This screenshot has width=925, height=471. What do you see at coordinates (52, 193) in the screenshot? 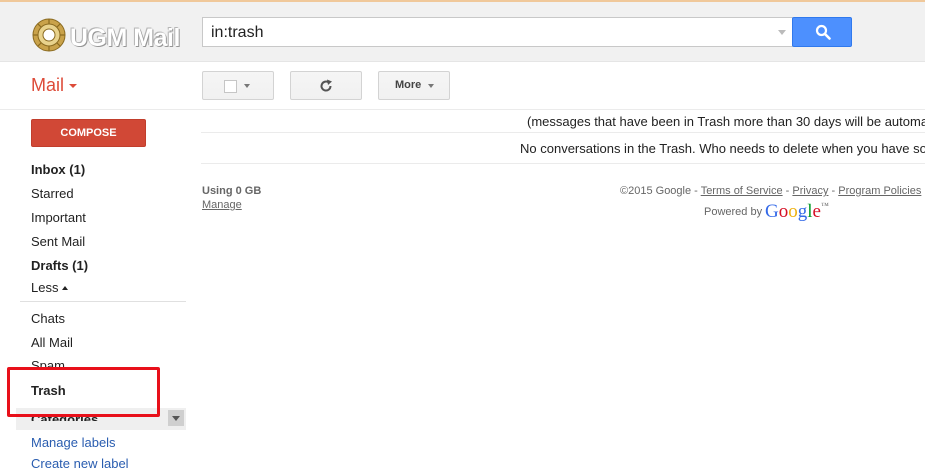
I see `sidebar-item-starred: Starred` at bounding box center [52, 193].